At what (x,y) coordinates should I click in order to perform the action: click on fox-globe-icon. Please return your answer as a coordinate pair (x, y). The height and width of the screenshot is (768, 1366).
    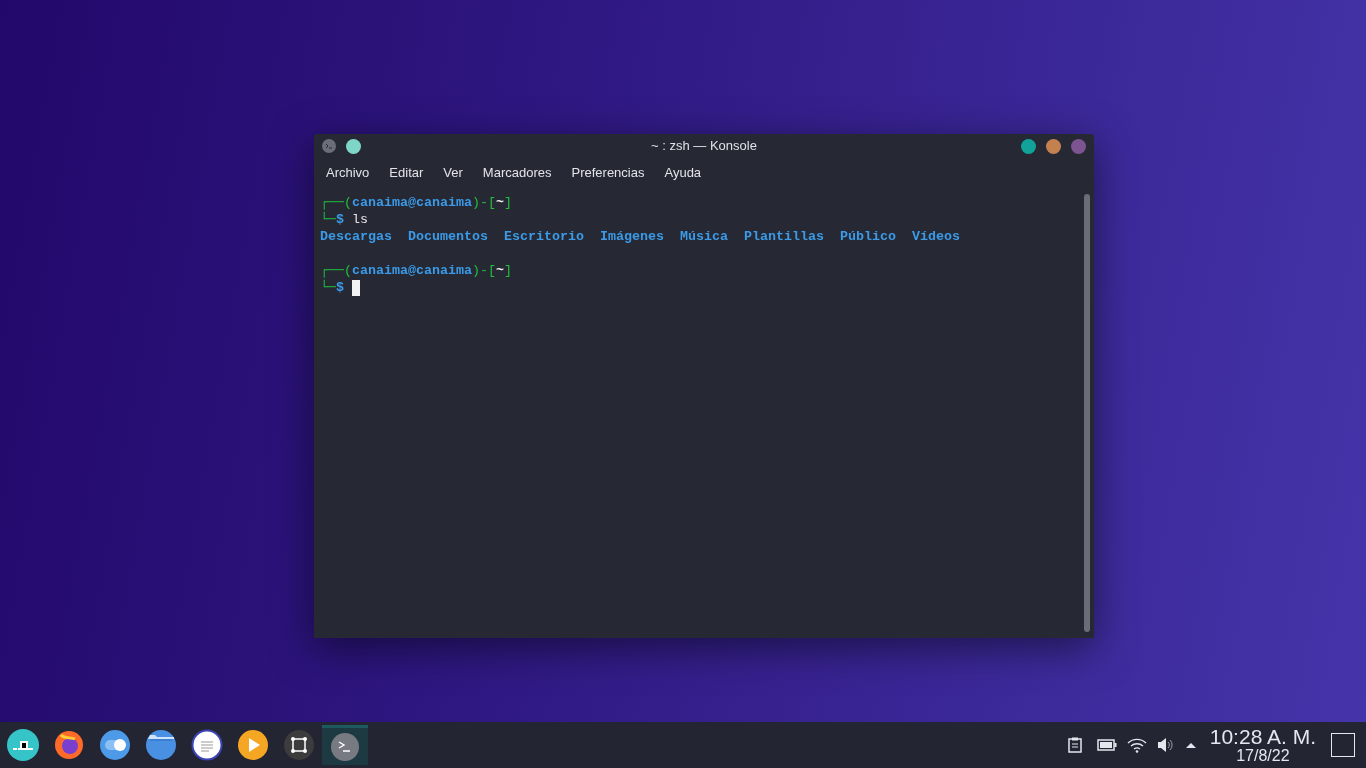
    Looking at the image, I should click on (69, 745).